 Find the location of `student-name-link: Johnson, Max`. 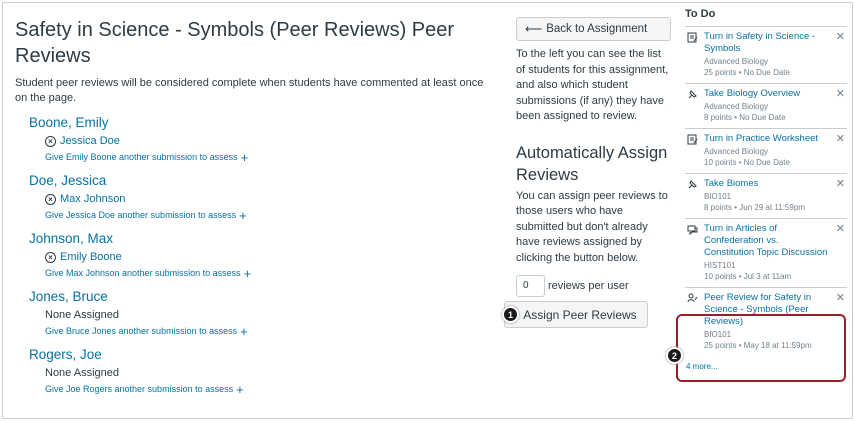

student-name-link: Johnson, Max is located at coordinates (262, 239).